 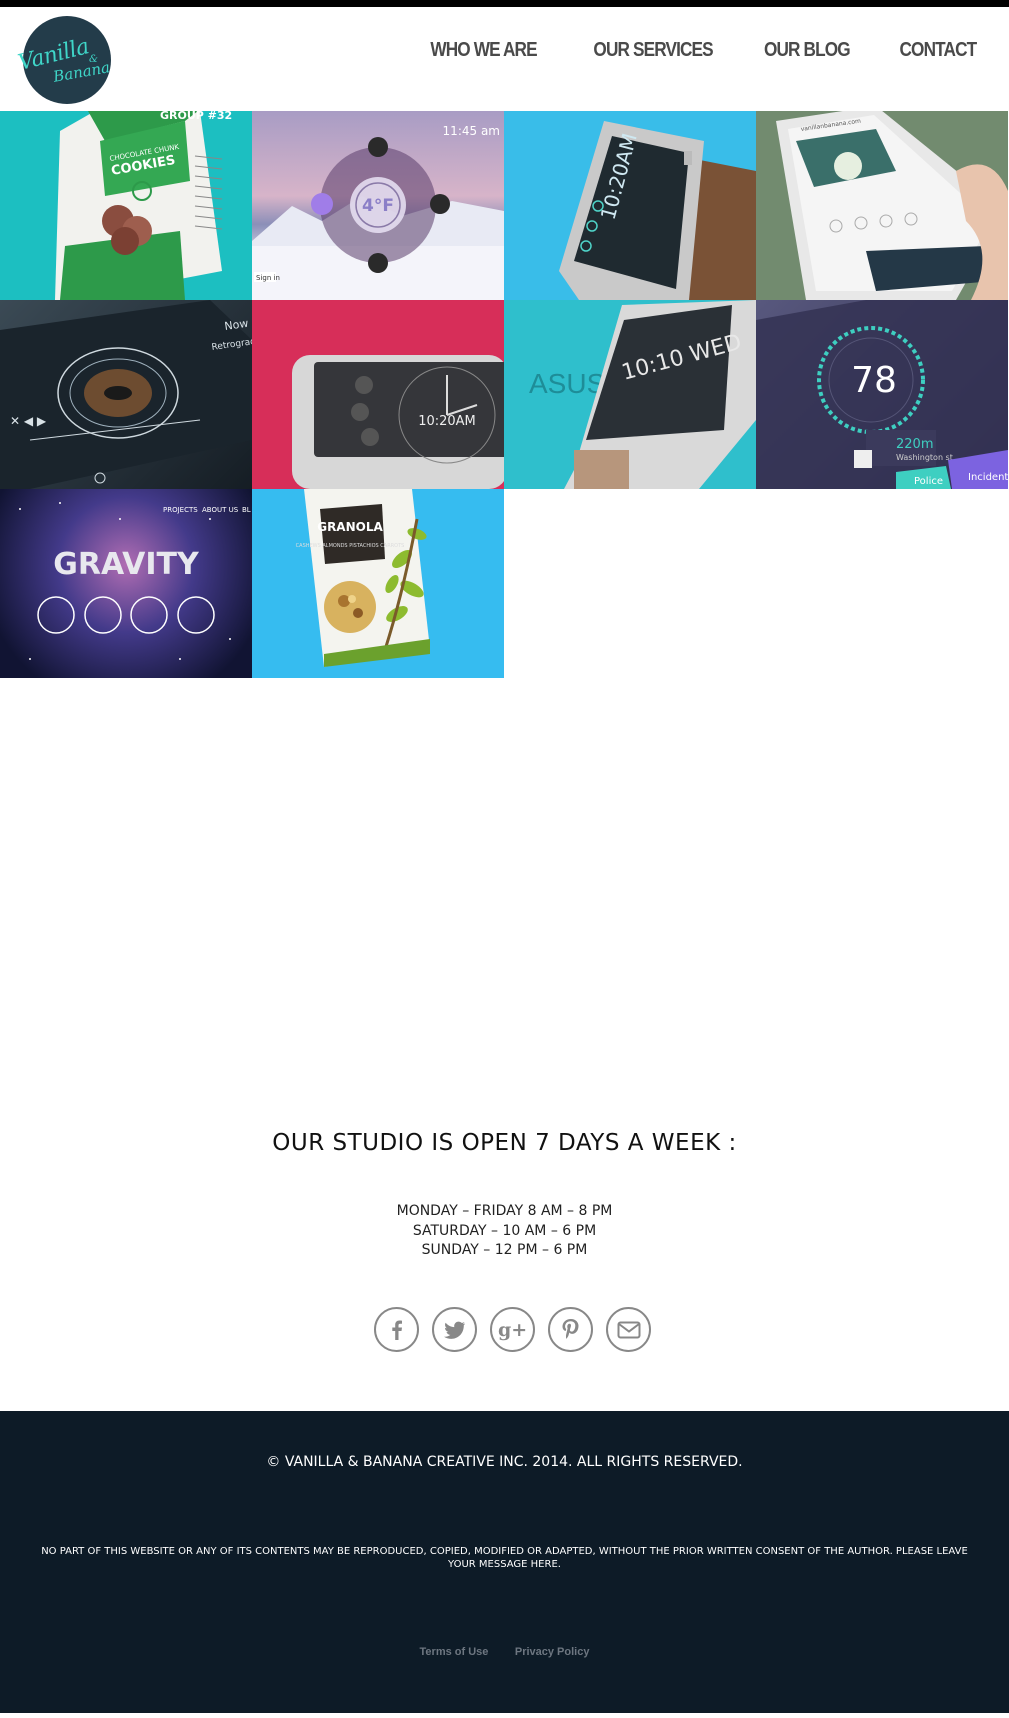 I want to click on portfolio-tile-weather: 4°F 11:45 am Sign in, so click(x=378, y=205).